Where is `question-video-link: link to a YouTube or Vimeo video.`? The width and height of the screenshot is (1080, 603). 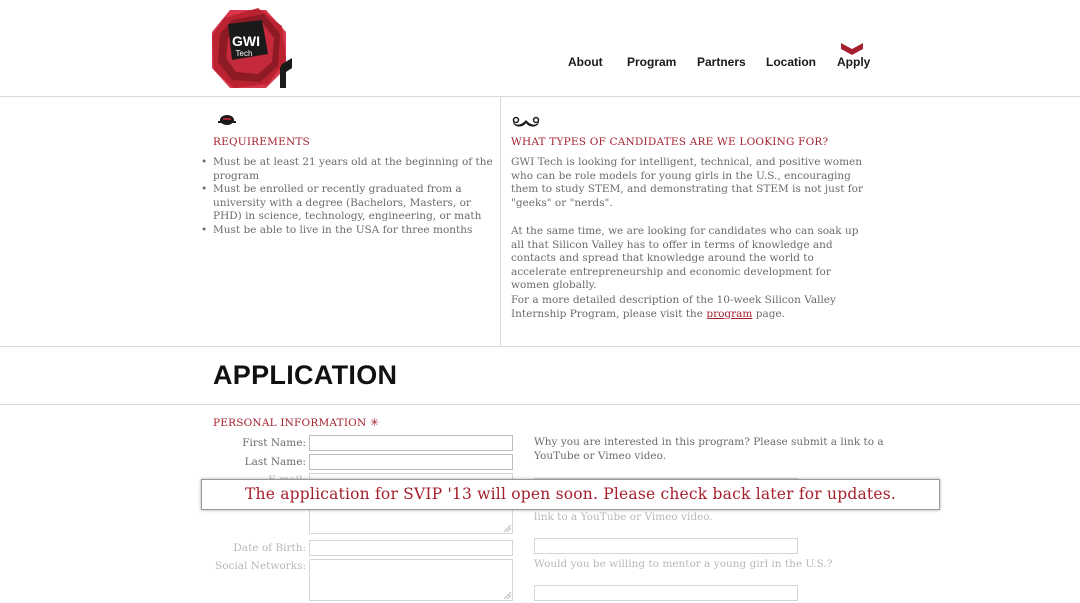
question-video-link: link to a YouTube or Vimeo video. is located at coordinates (623, 517).